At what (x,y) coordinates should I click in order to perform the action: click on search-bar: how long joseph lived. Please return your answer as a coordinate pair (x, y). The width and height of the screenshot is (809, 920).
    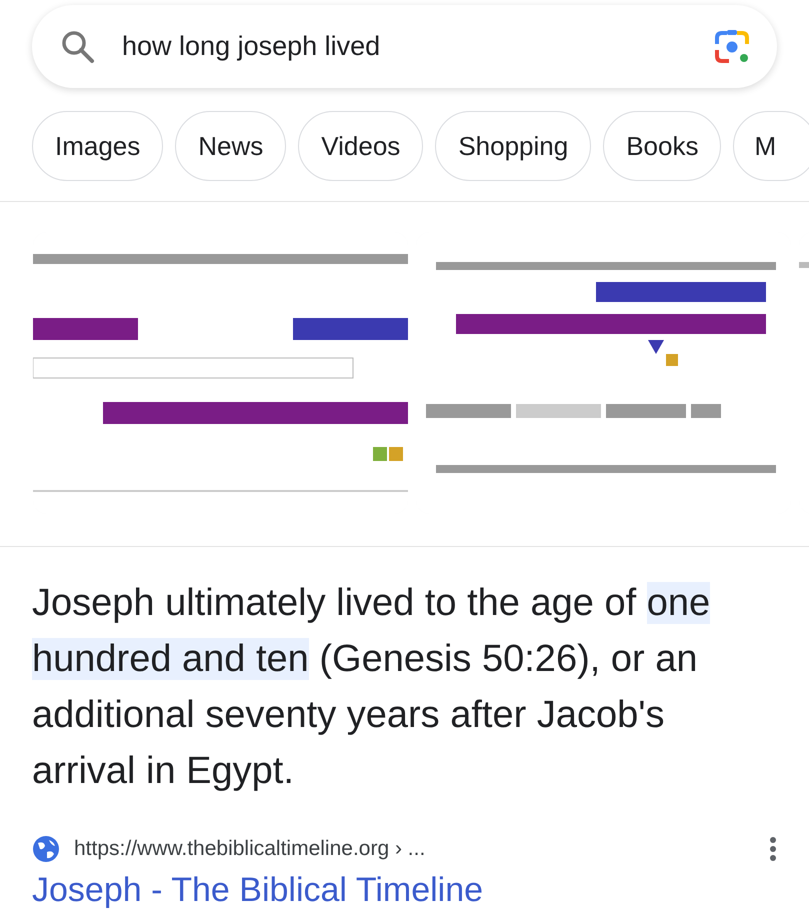
    Looking at the image, I should click on (404, 46).